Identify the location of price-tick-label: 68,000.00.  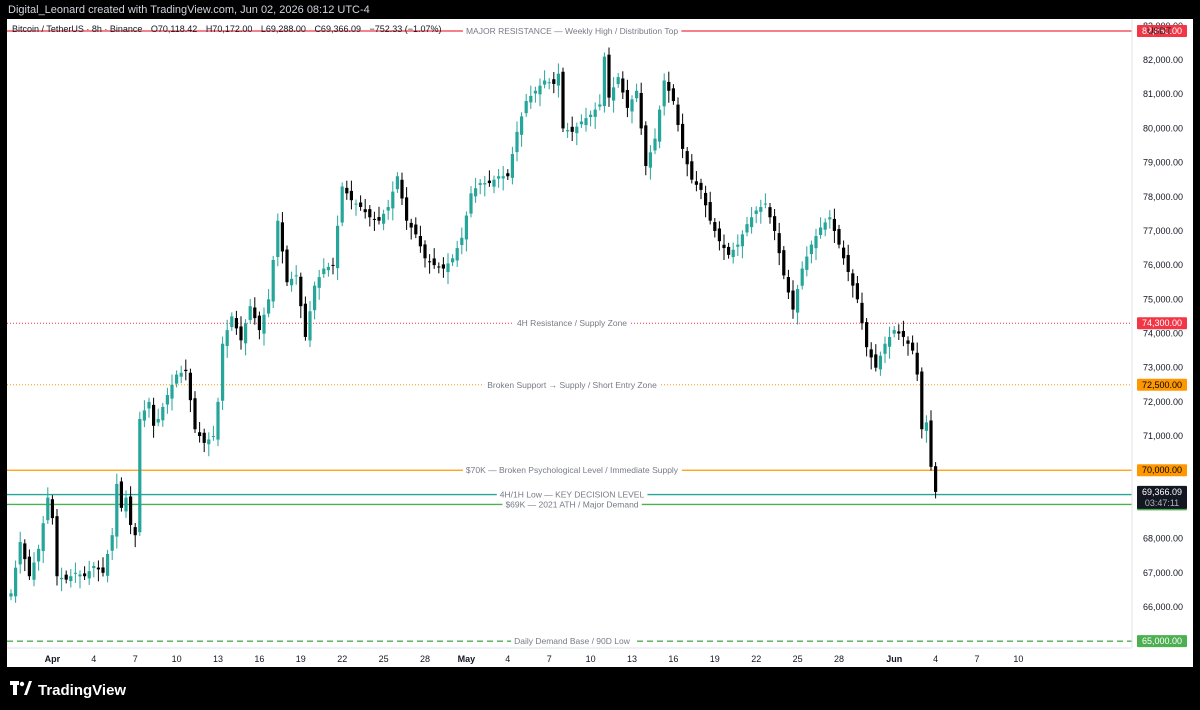
(1163, 539).